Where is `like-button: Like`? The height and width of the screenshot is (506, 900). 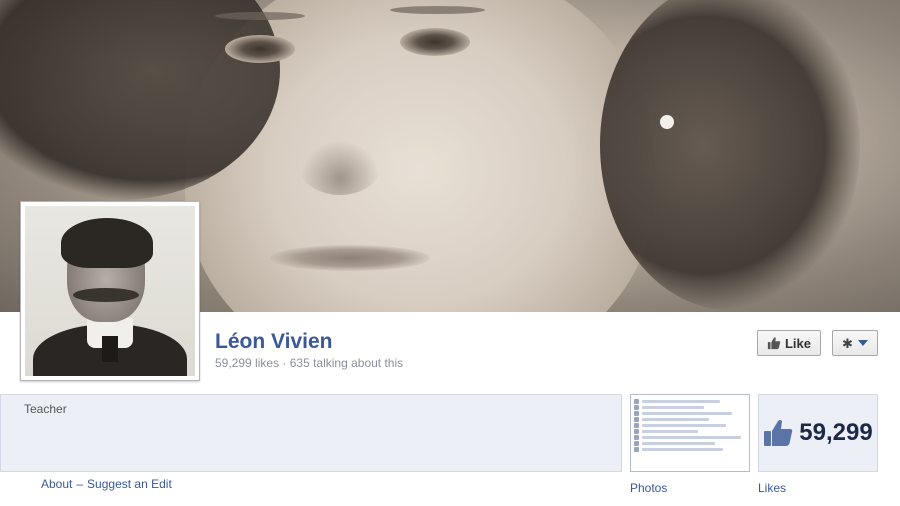
like-button: Like is located at coordinates (789, 343).